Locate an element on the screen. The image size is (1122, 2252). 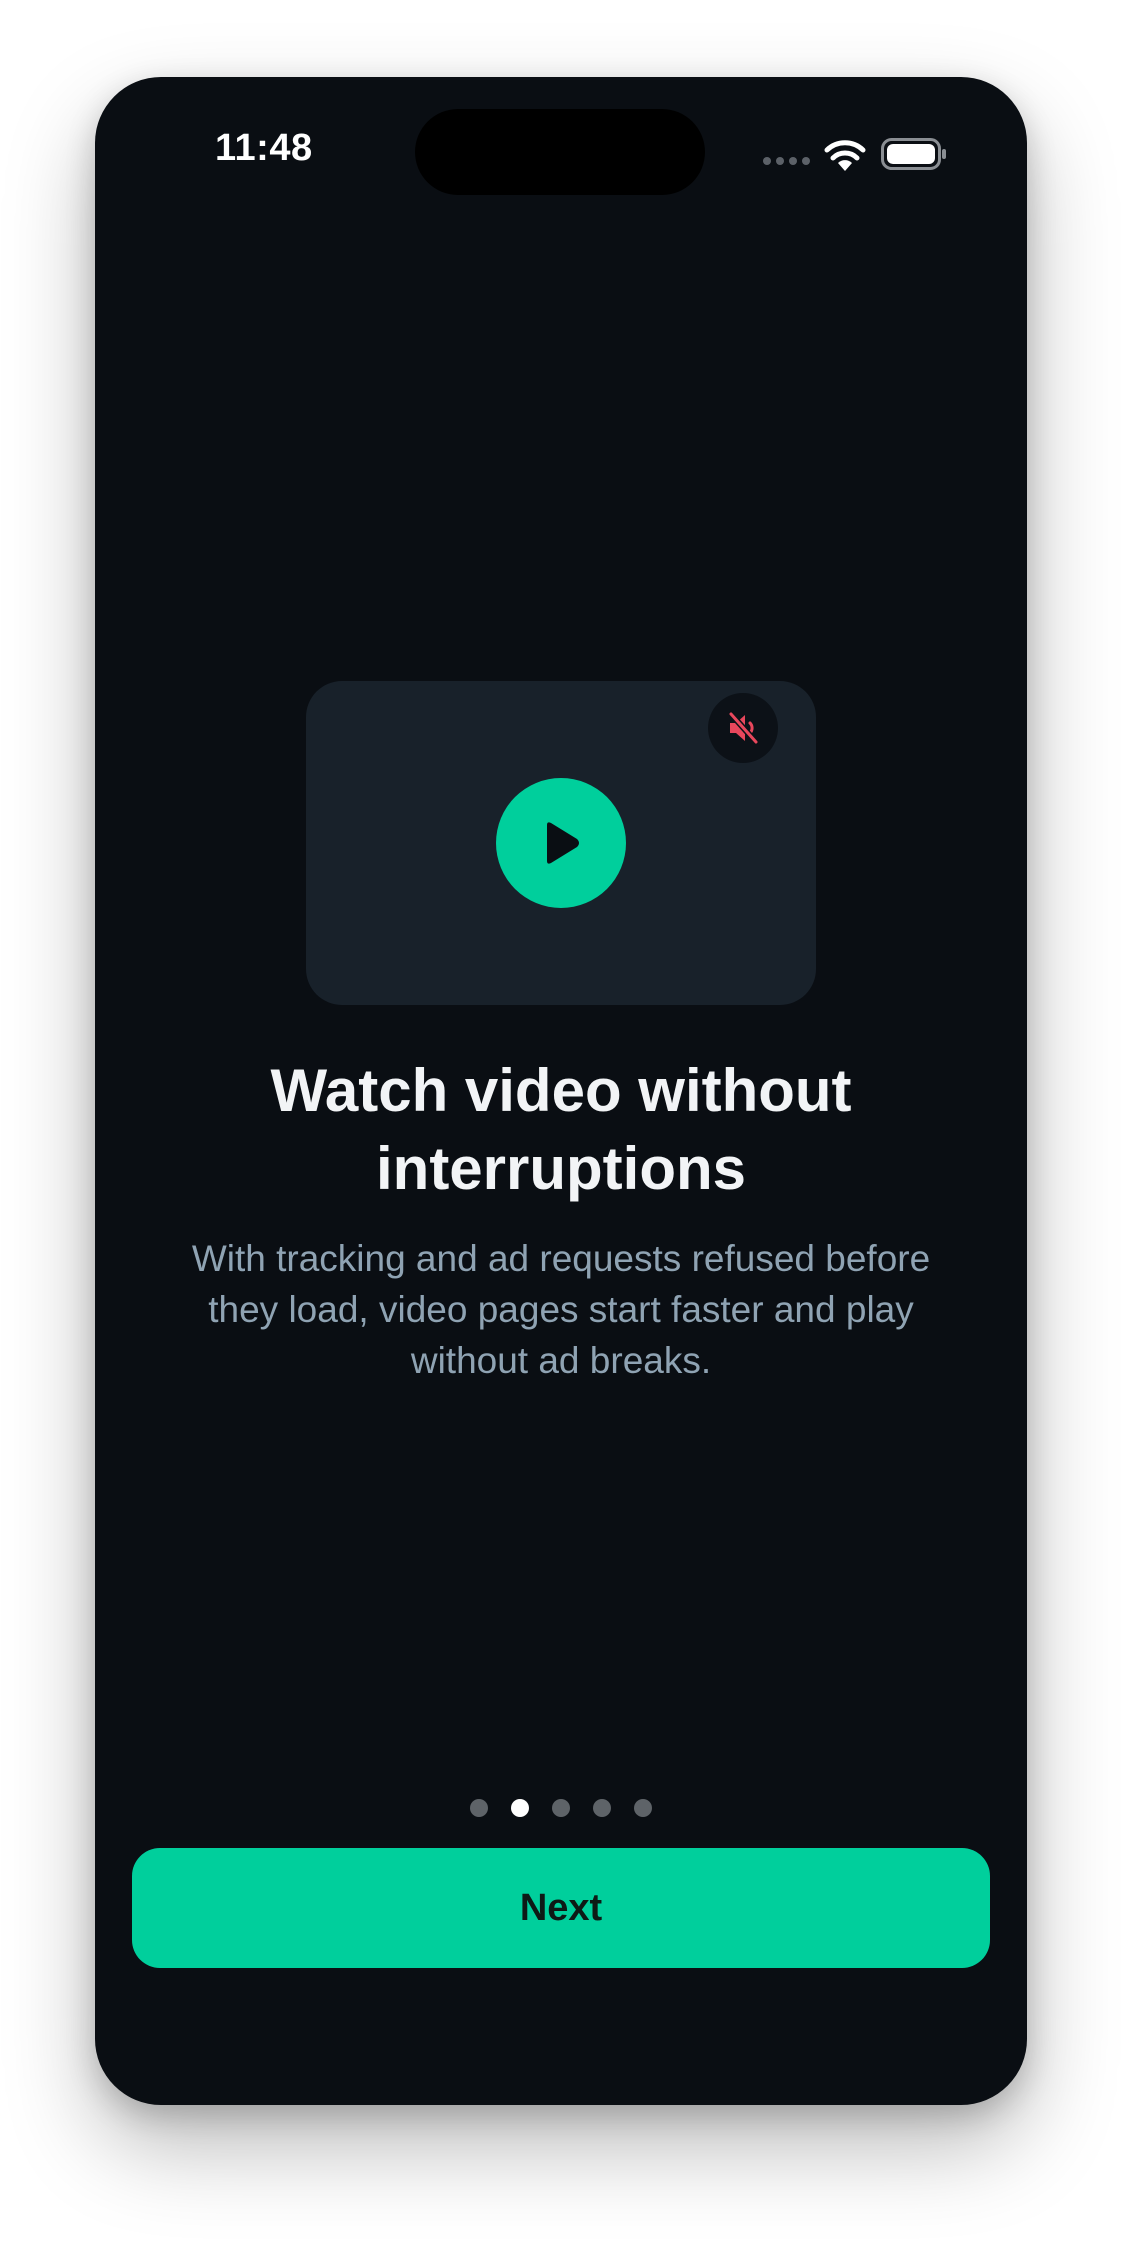
status-time: 11:48 is located at coordinates (264, 148).